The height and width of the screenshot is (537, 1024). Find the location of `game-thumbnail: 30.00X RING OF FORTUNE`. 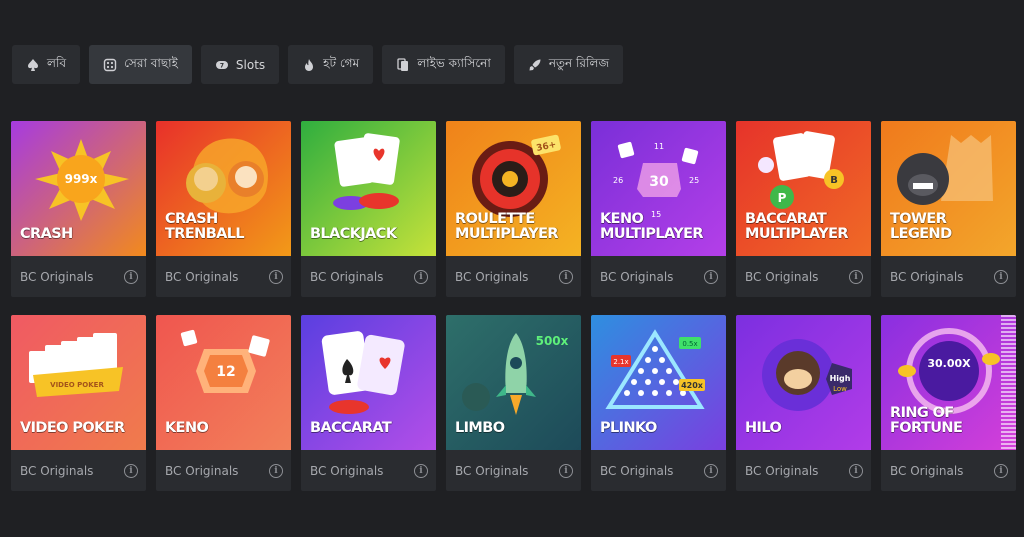

game-thumbnail: 30.00X RING OF FORTUNE is located at coordinates (948, 382).